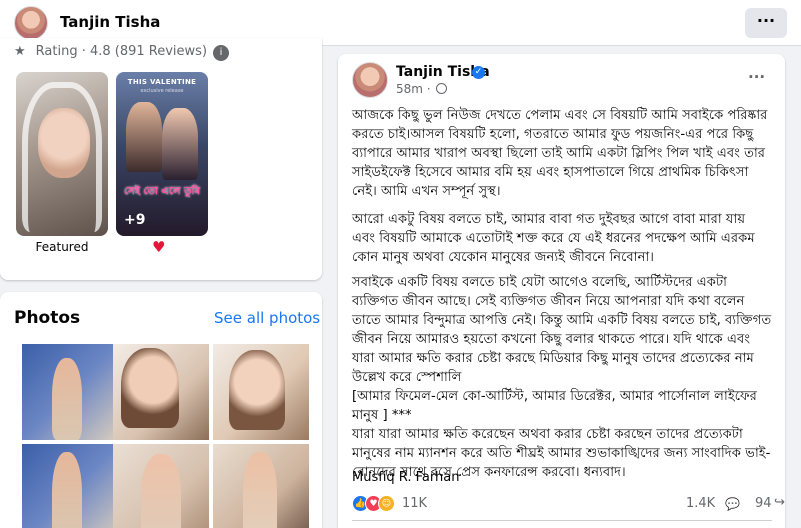 Image resolution: width=801 pixels, height=528 pixels. Describe the element at coordinates (180, 144) in the screenshot. I see `poster-figure-right` at that location.